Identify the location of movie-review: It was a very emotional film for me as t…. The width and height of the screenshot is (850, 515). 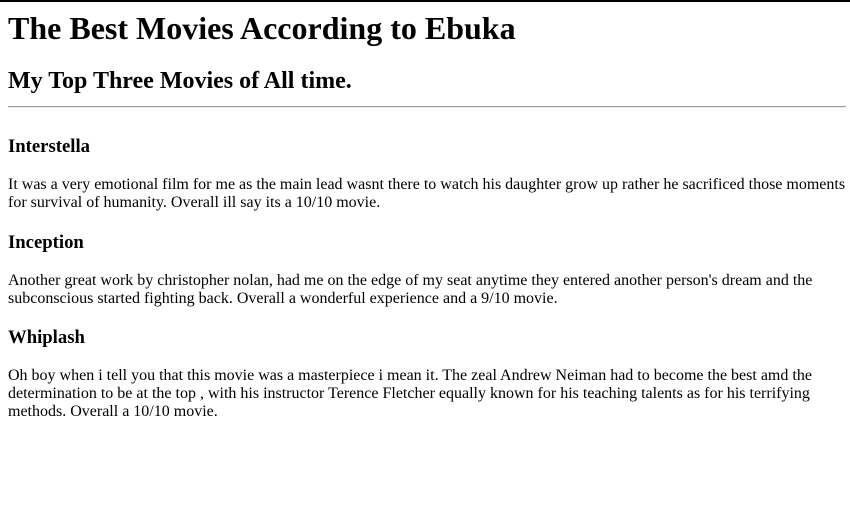
(427, 193).